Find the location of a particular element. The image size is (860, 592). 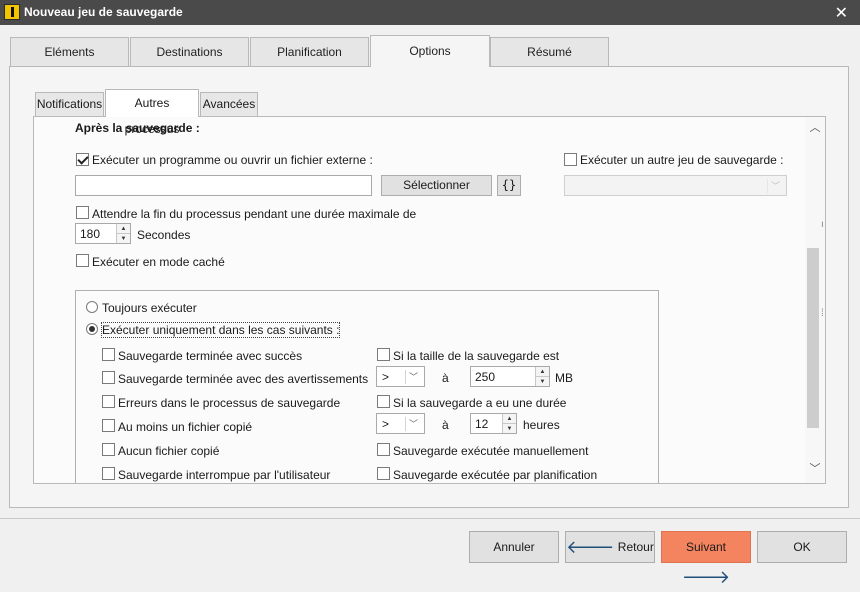

condition-duration-label: Si la sauvegarde a eu une durée is located at coordinates (480, 403).